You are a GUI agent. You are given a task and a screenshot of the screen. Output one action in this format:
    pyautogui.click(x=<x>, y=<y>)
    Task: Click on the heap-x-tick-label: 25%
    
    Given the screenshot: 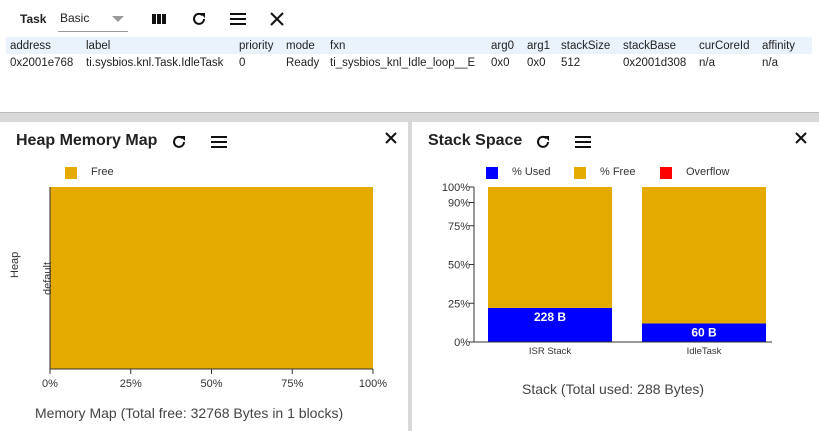 What is the action you would take?
    pyautogui.click(x=131, y=384)
    